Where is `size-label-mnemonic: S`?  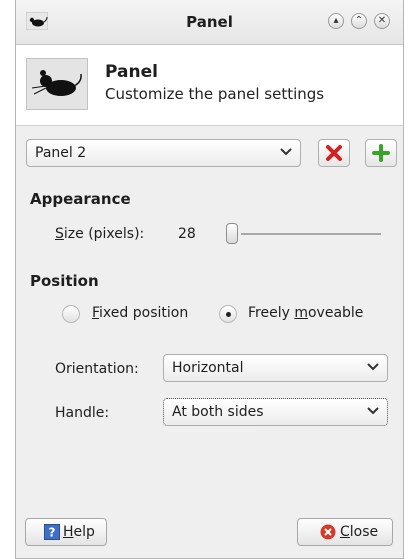
size-label-mnemonic: S is located at coordinates (59, 234).